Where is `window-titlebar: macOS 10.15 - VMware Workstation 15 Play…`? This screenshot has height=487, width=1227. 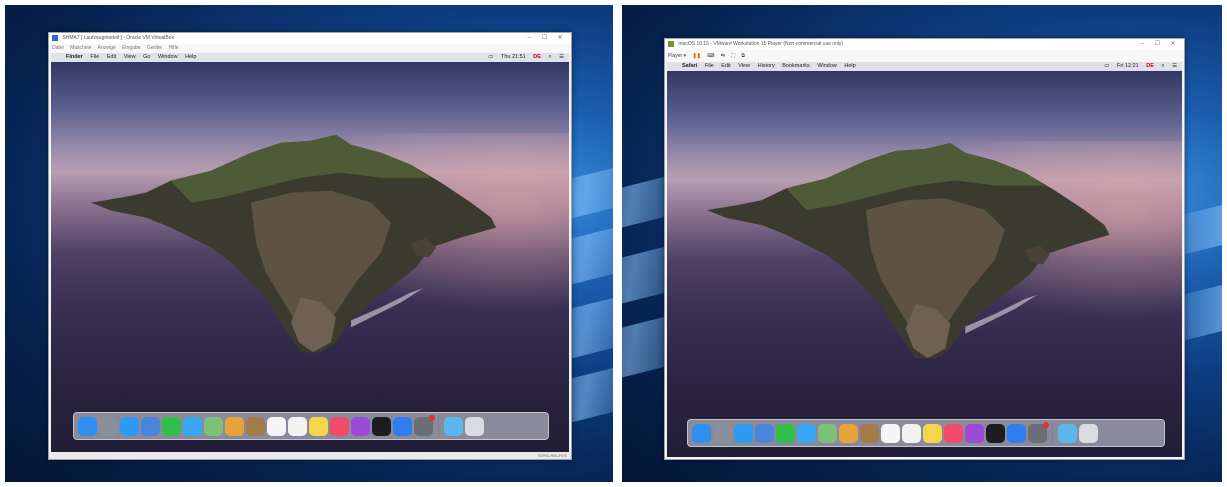
window-titlebar: macOS 10.15 - VMware Workstation 15 Play… is located at coordinates (924, 44).